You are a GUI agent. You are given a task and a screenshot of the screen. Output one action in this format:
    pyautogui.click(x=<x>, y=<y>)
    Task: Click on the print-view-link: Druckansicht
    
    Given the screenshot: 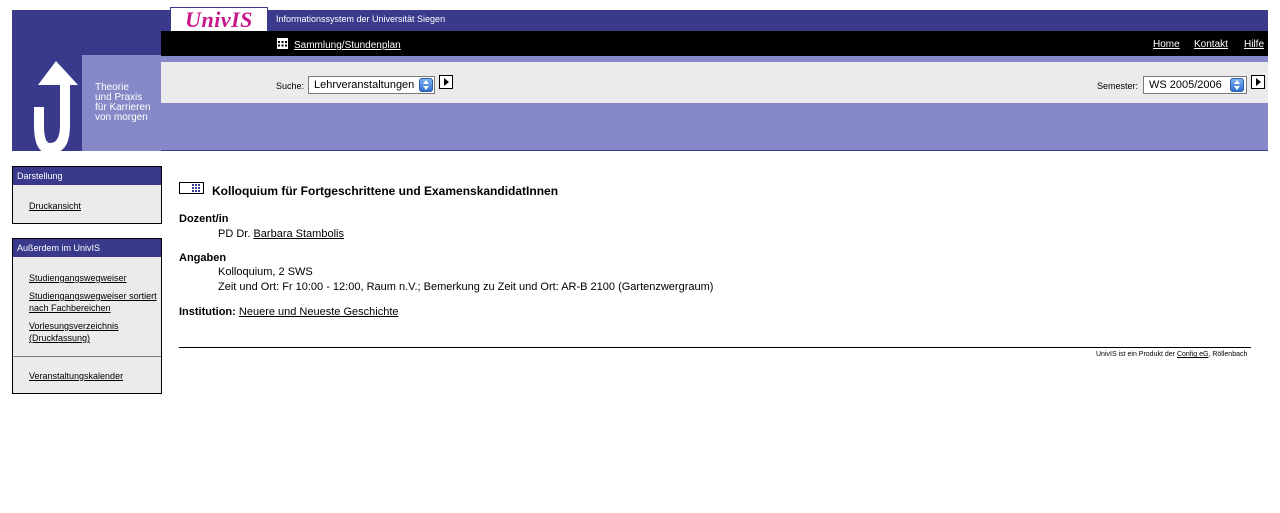 What is the action you would take?
    pyautogui.click(x=55, y=206)
    